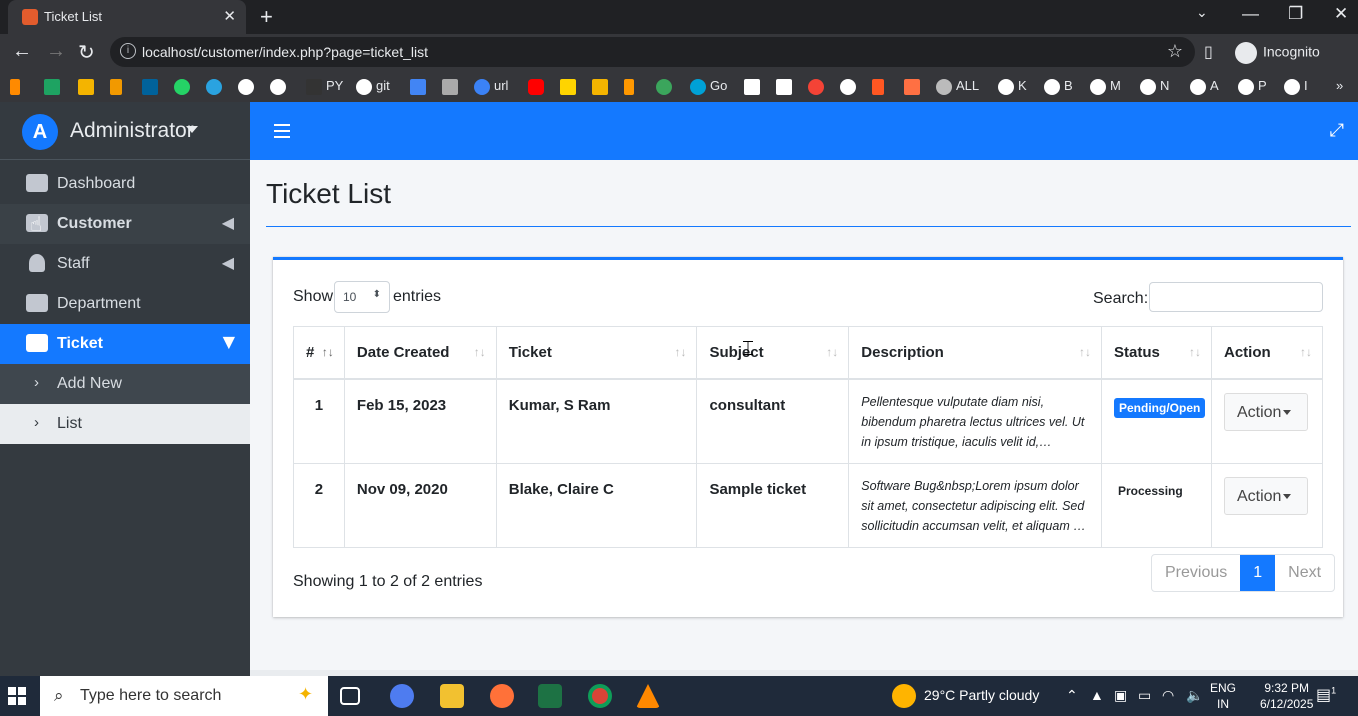 This screenshot has height=716, width=1358. I want to click on forward-icon: →, so click(56, 51).